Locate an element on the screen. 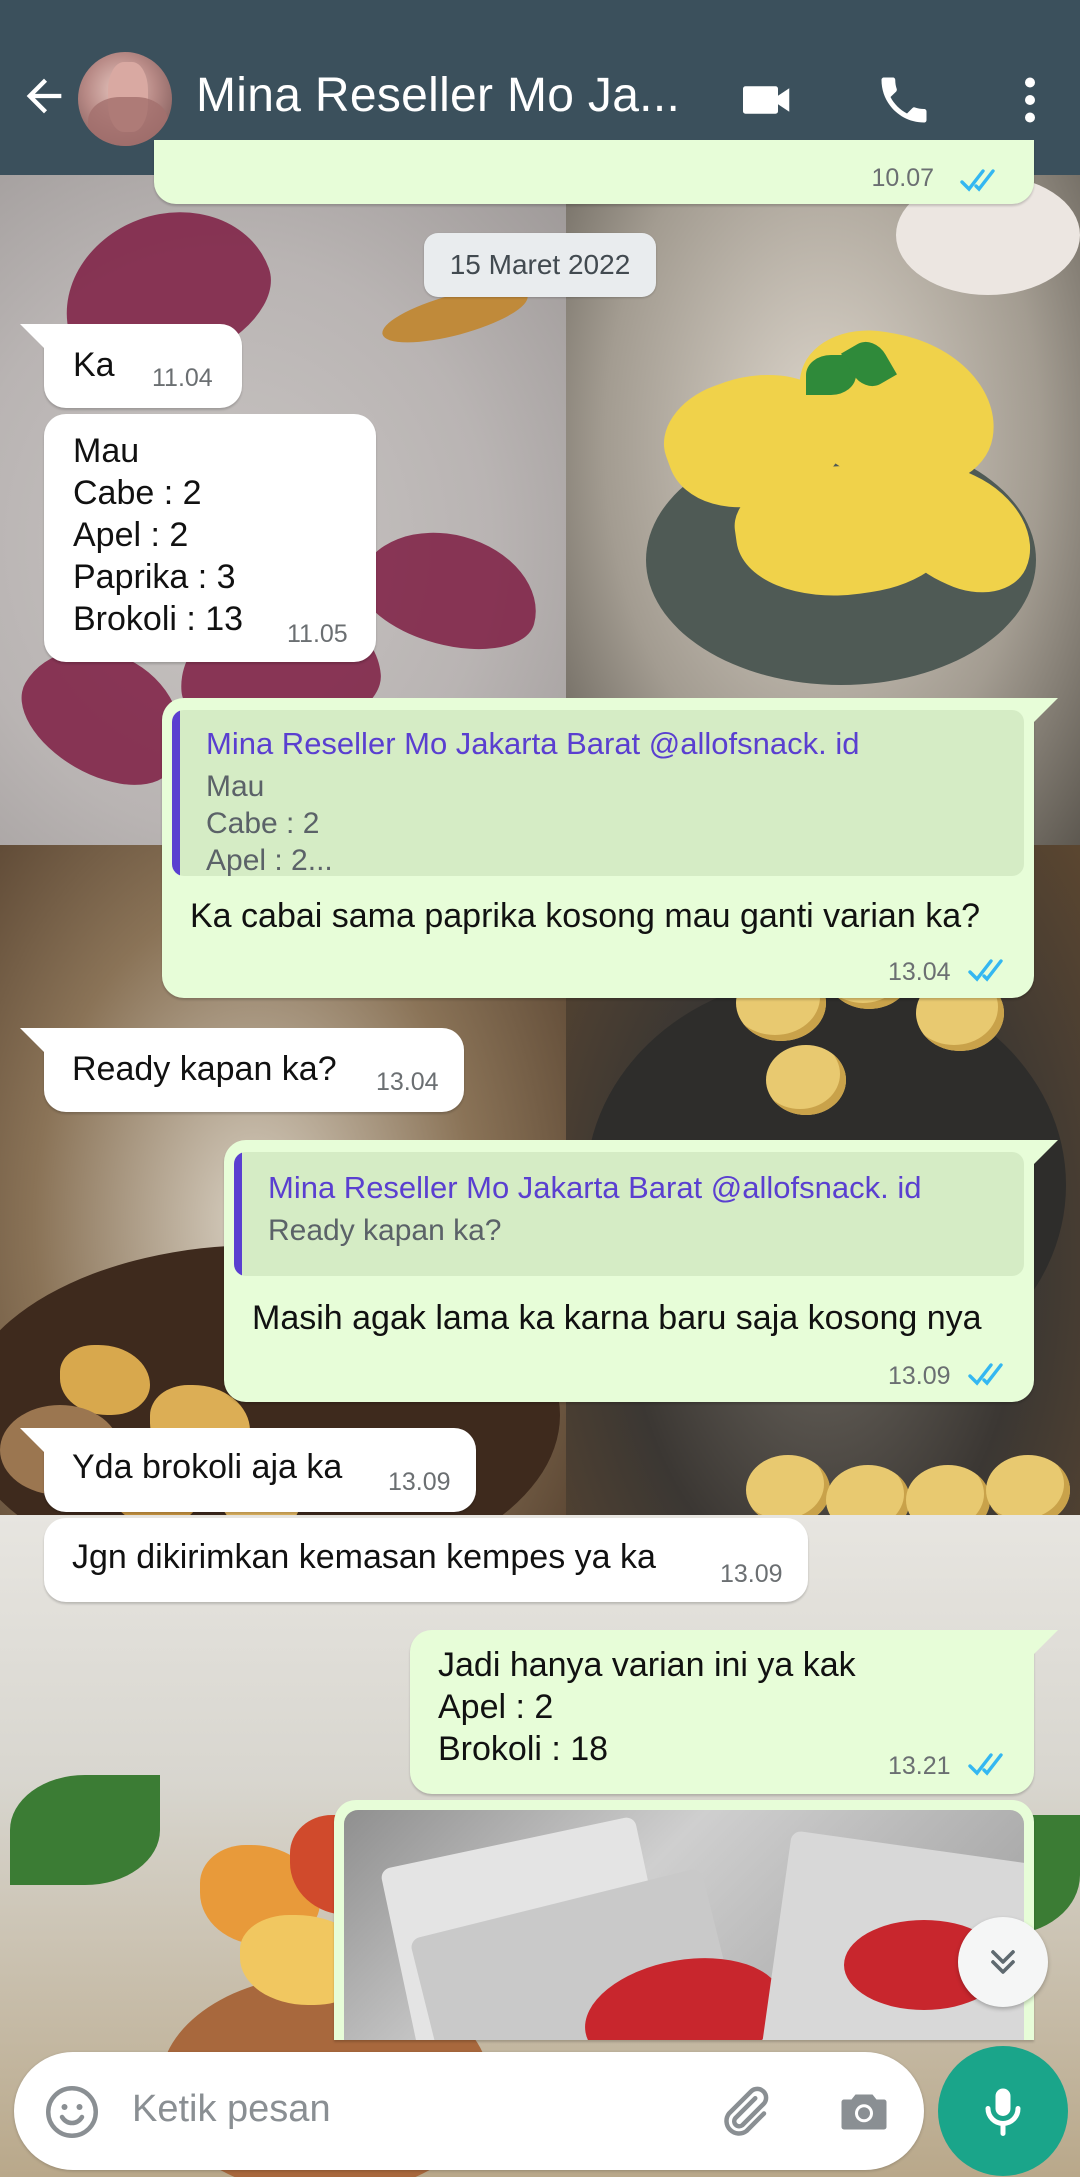 The image size is (1080, 2177). message-text: Yda brokoli aja ka is located at coordinates (207, 1467).